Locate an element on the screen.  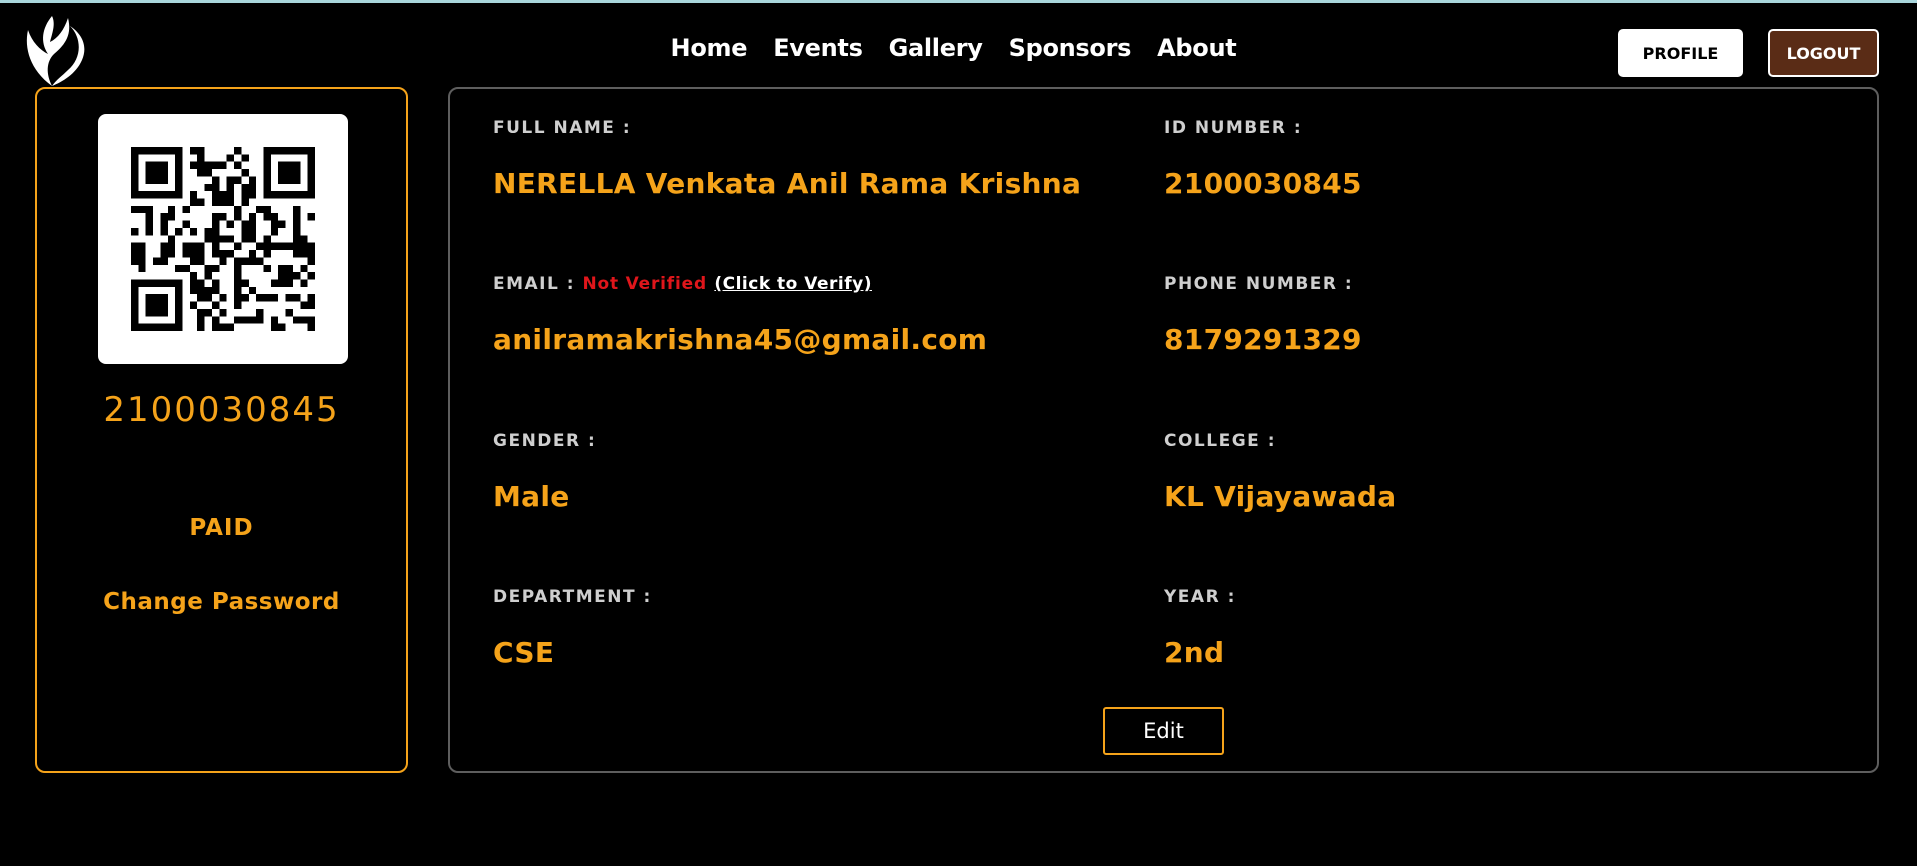
gender-value: Male is located at coordinates (531, 496).